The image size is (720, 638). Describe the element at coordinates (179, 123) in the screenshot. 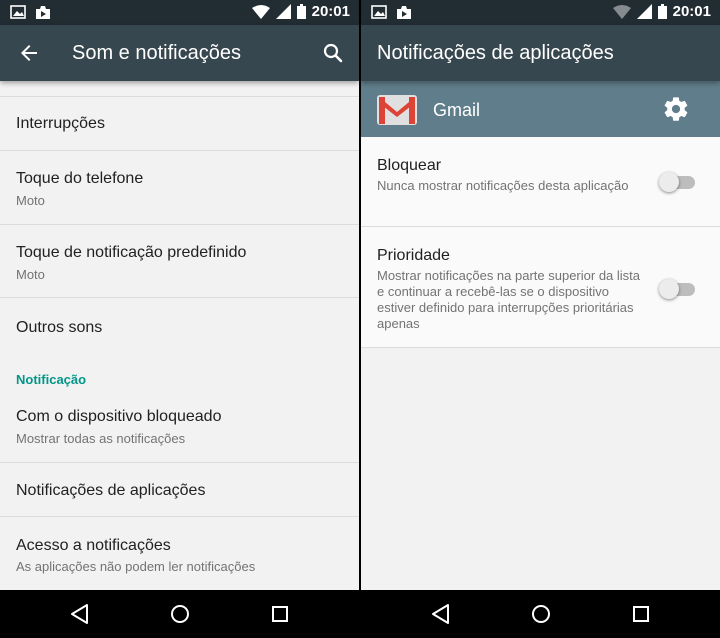

I see `list-item-interrupcoes: Interrupções` at that location.